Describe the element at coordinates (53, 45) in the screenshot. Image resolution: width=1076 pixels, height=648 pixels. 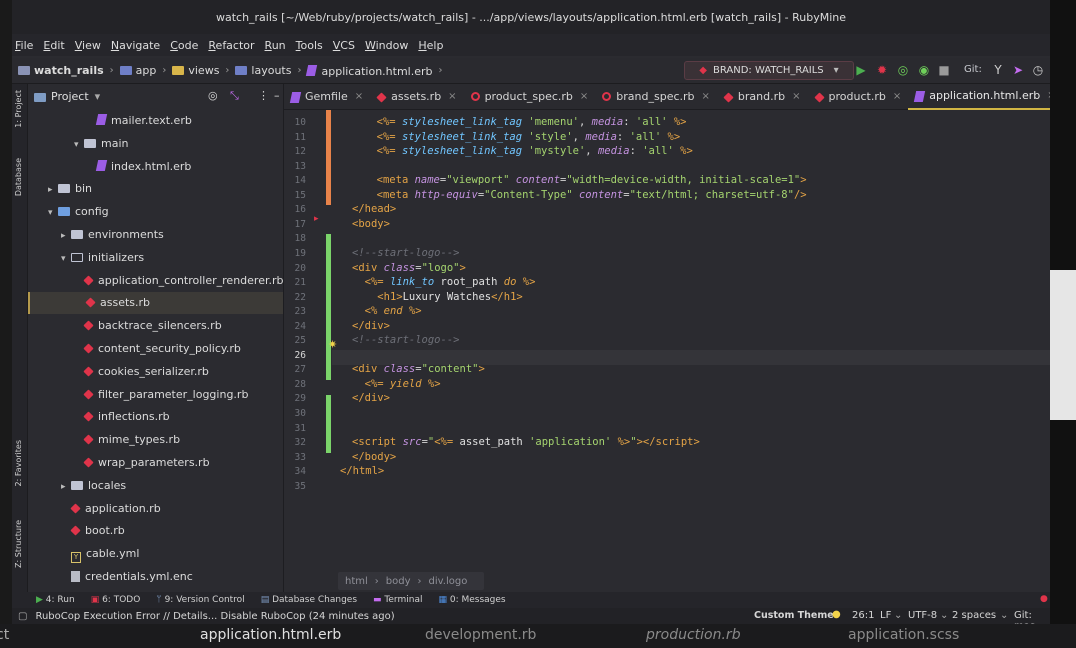
I see `menu-edit: Edit` at that location.